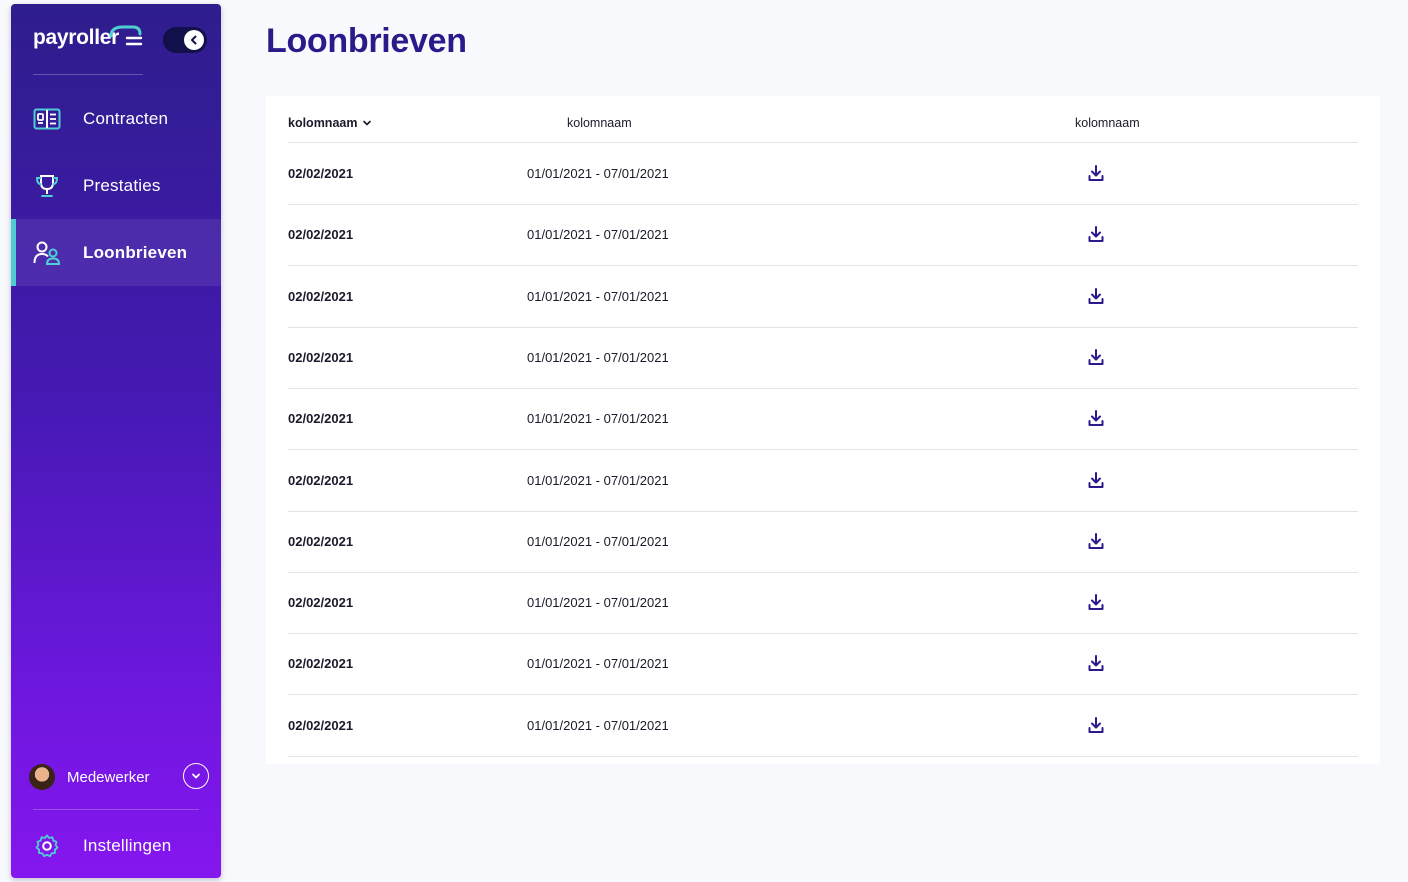  What do you see at coordinates (47, 186) in the screenshot?
I see `trophy-icon` at bounding box center [47, 186].